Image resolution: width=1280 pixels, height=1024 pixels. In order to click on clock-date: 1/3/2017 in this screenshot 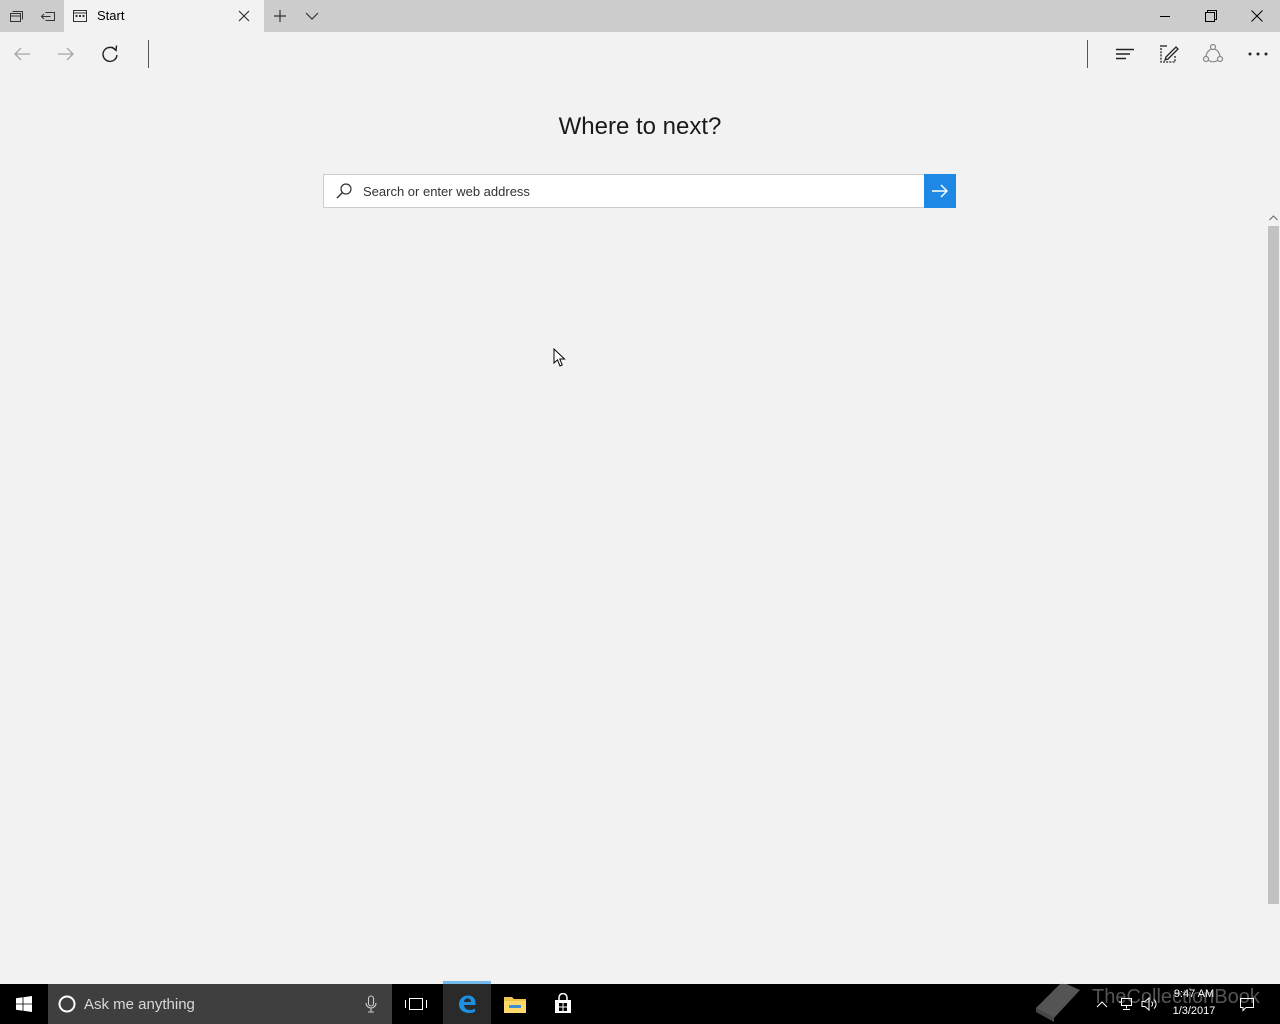, I will do `click(1194, 1011)`.